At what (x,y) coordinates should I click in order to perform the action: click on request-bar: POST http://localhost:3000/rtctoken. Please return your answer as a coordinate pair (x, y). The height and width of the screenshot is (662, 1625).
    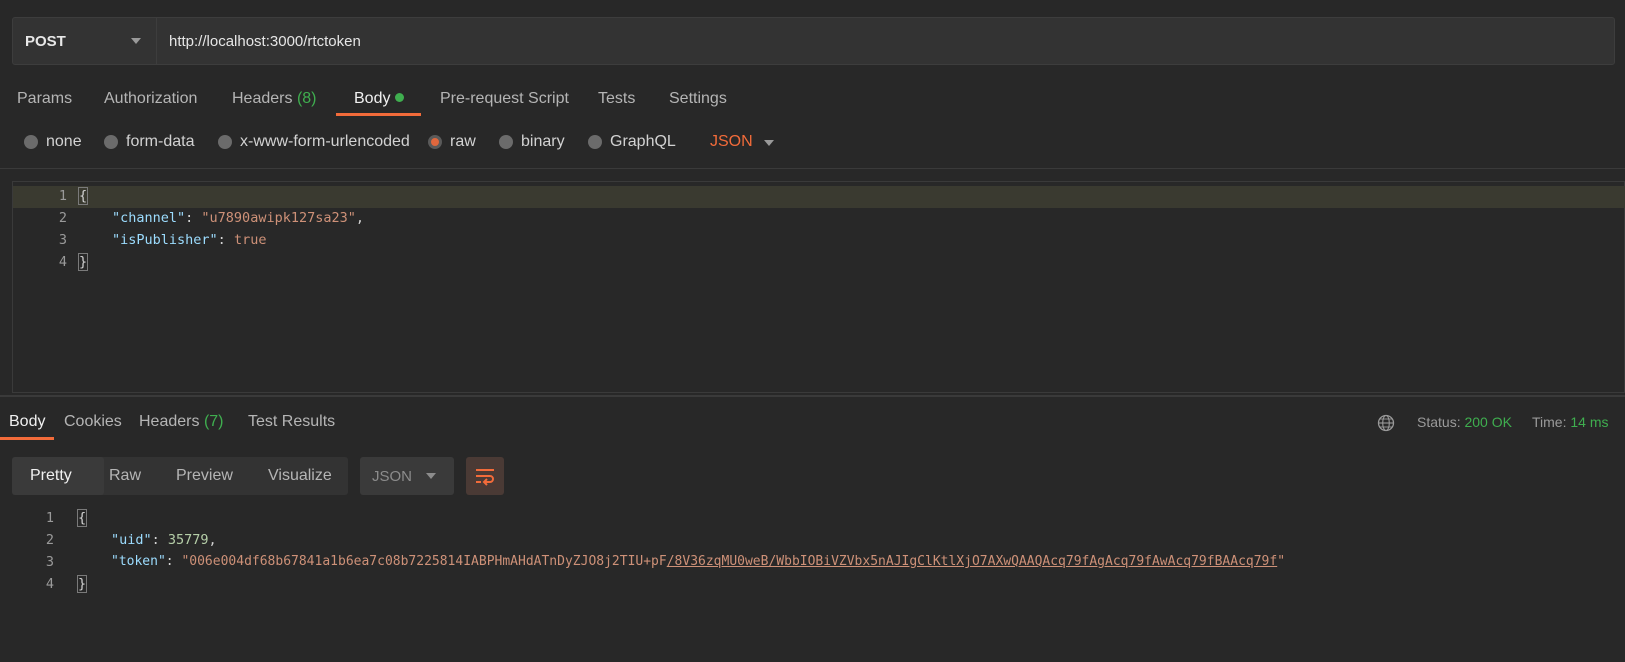
    Looking at the image, I should click on (813, 41).